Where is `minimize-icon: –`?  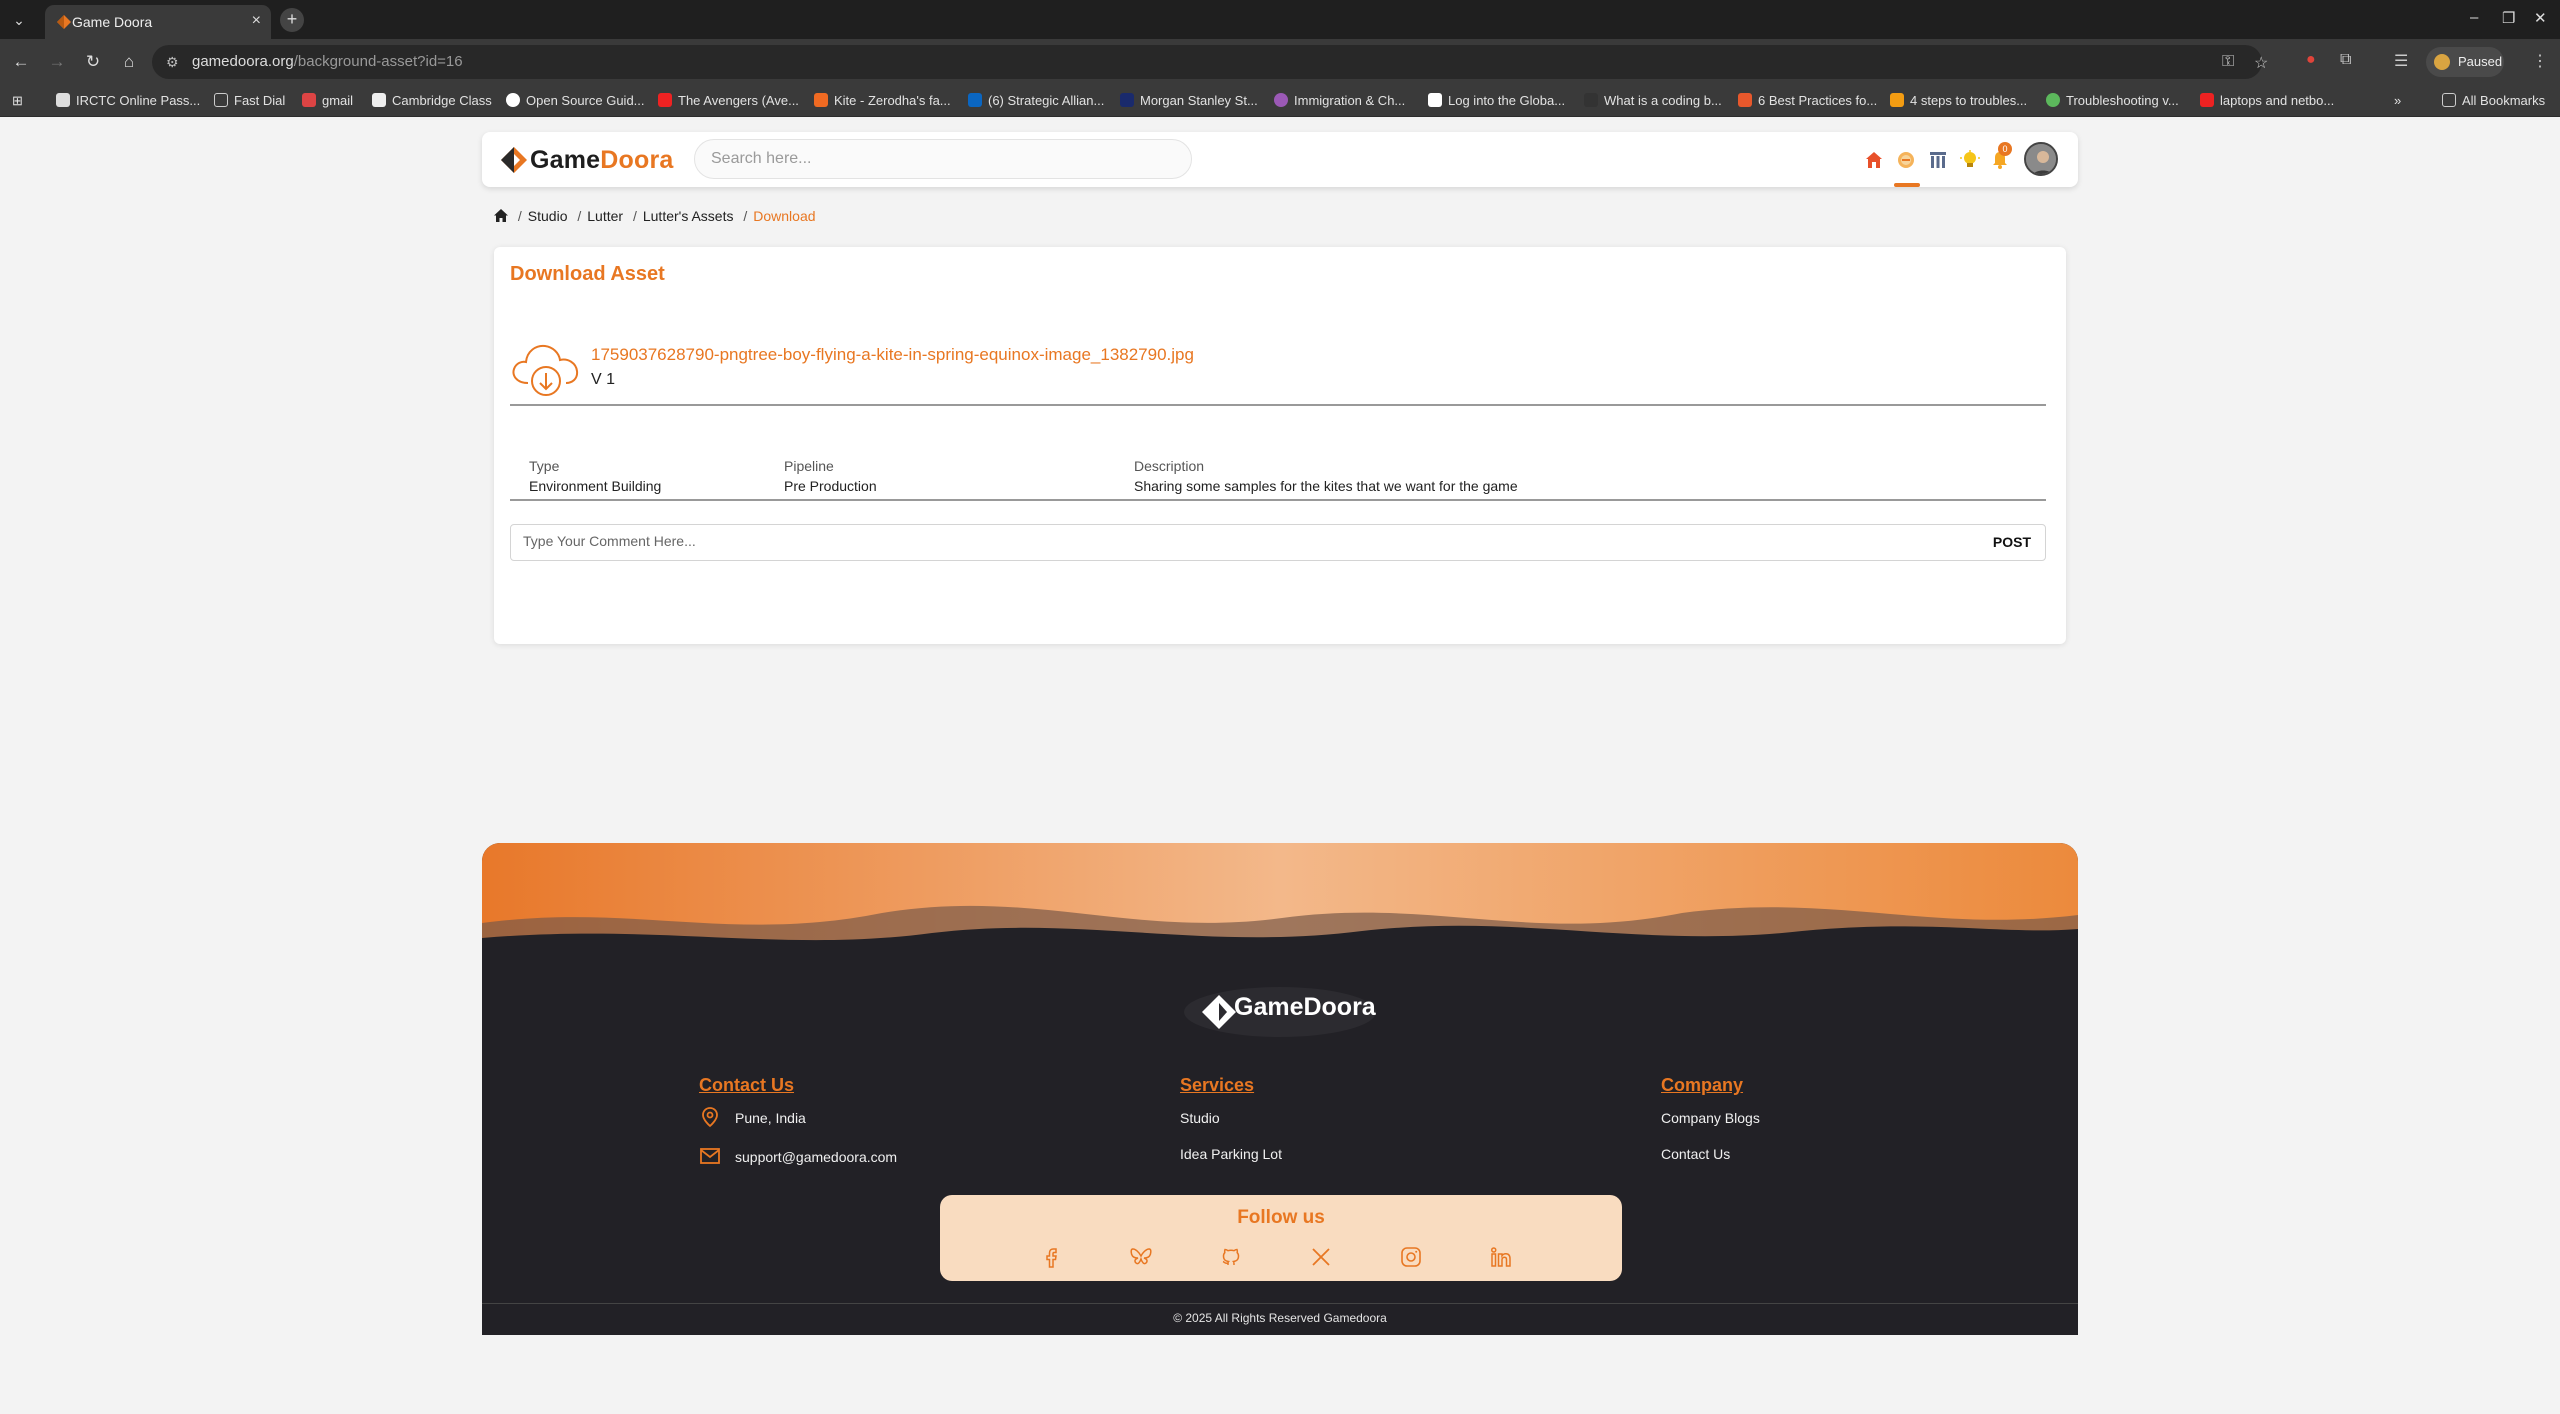 minimize-icon: – is located at coordinates (2474, 17).